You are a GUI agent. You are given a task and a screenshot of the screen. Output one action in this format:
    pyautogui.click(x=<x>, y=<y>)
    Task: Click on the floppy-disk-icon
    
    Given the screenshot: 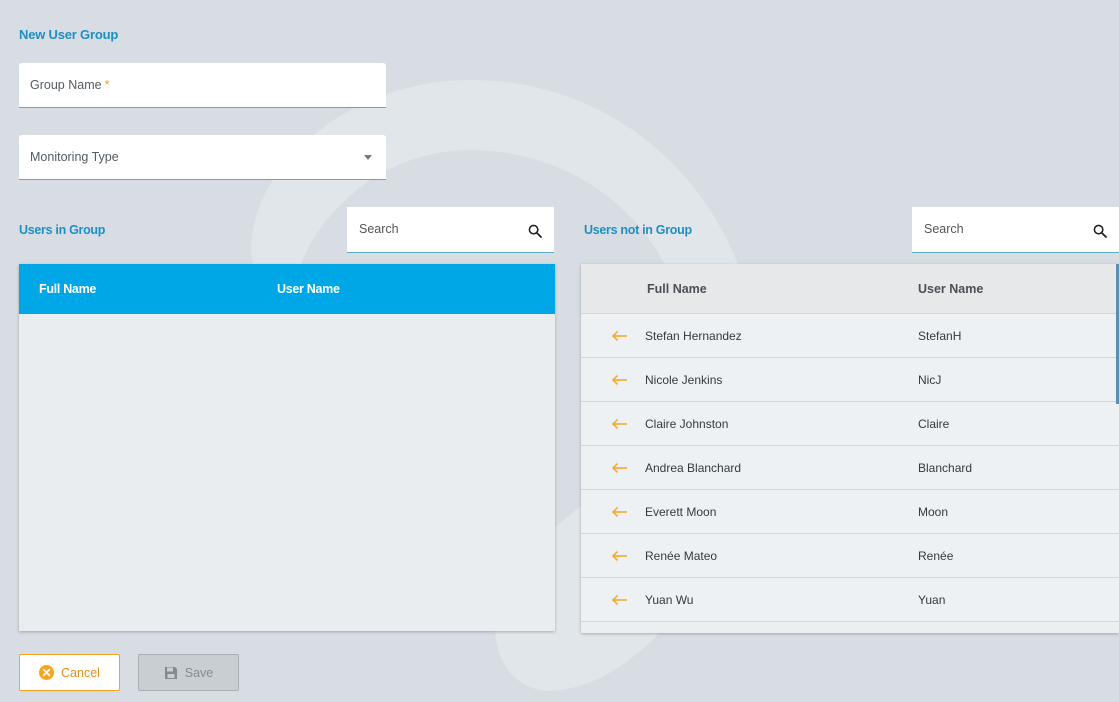 What is the action you would take?
    pyautogui.click(x=170, y=672)
    